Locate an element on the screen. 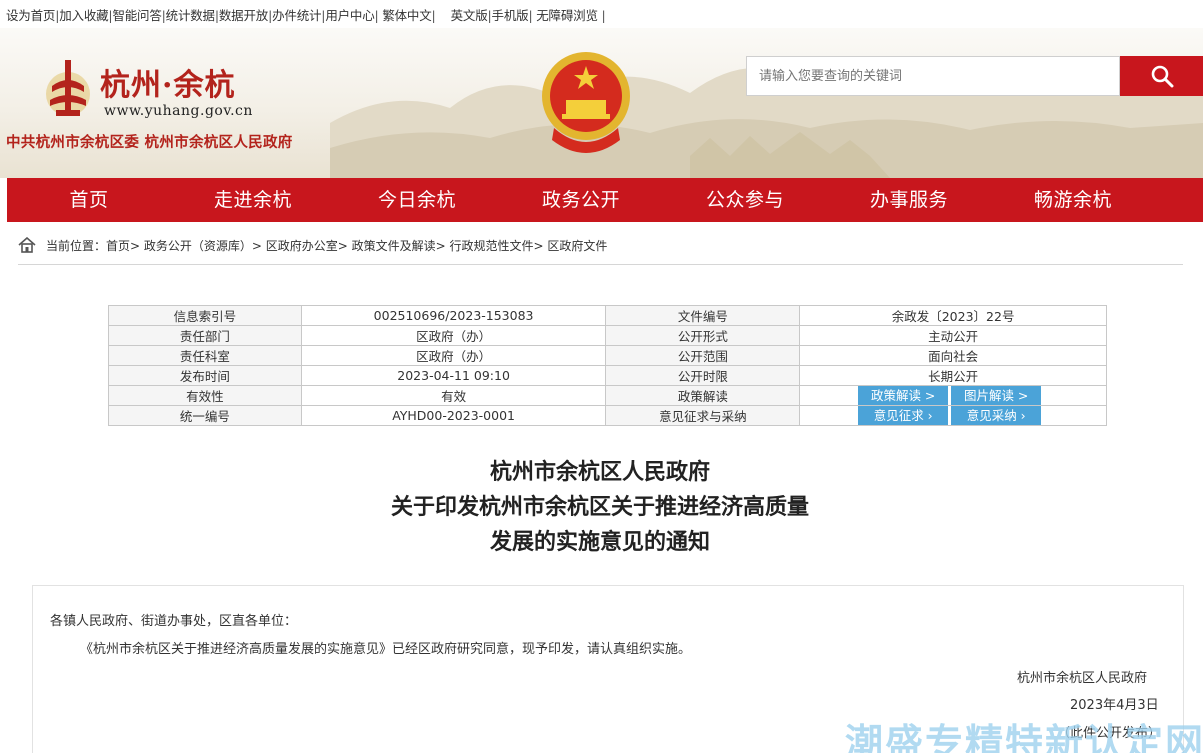  link-mobile: 手机版 is located at coordinates (510, 15).